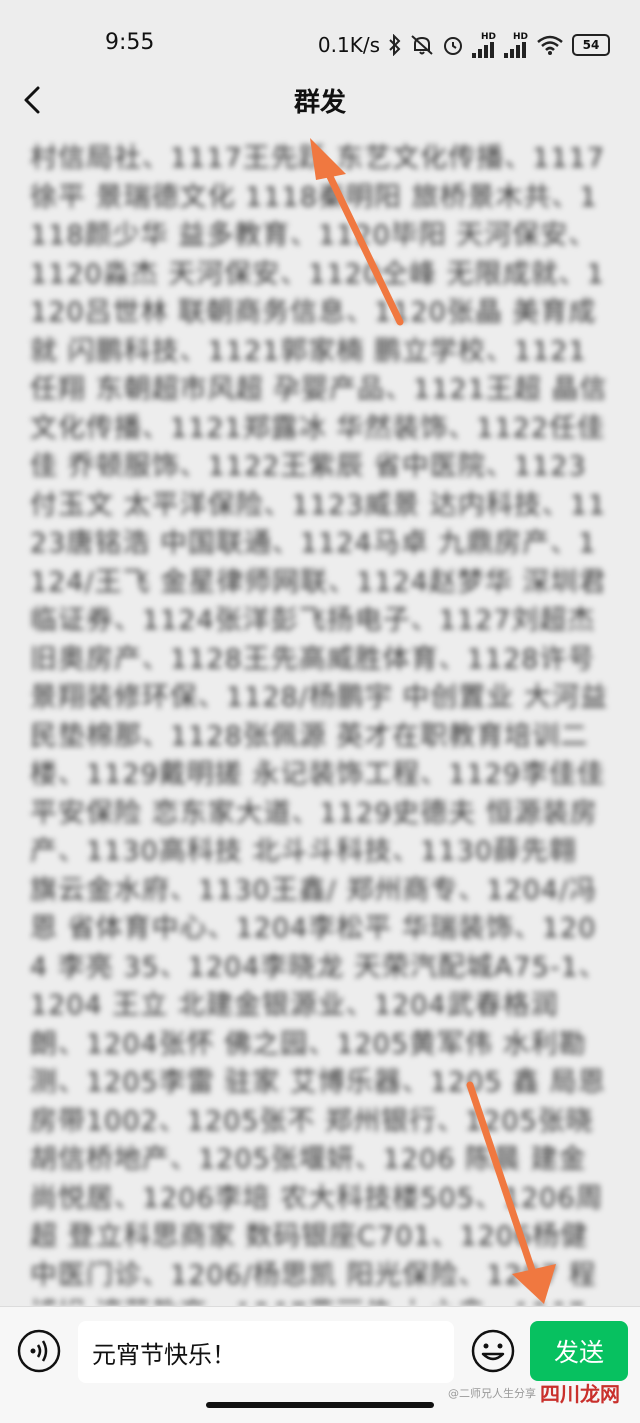  What do you see at coordinates (493, 1351) in the screenshot?
I see `emoji-icon` at bounding box center [493, 1351].